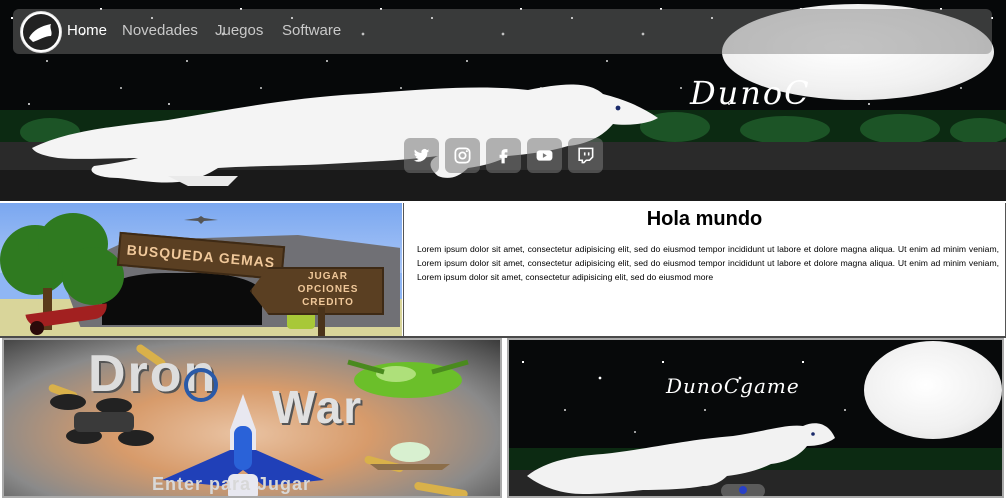  What do you see at coordinates (232, 484) in the screenshot?
I see `dron-war-enter-prompt: Enter para Jugar` at bounding box center [232, 484].